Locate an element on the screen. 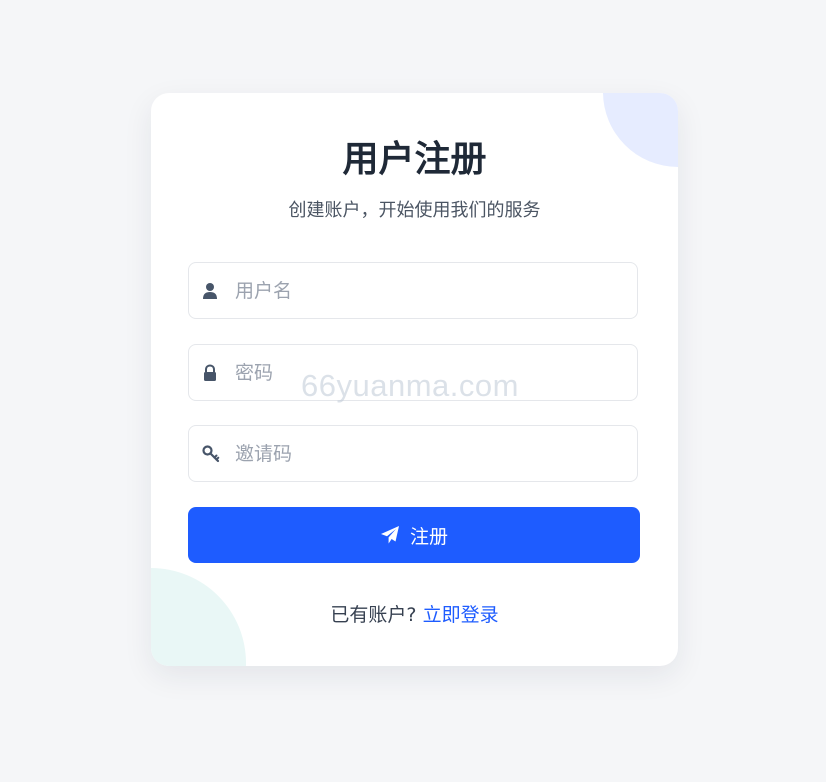 This screenshot has height=782, width=826. user-icon is located at coordinates (210, 291).